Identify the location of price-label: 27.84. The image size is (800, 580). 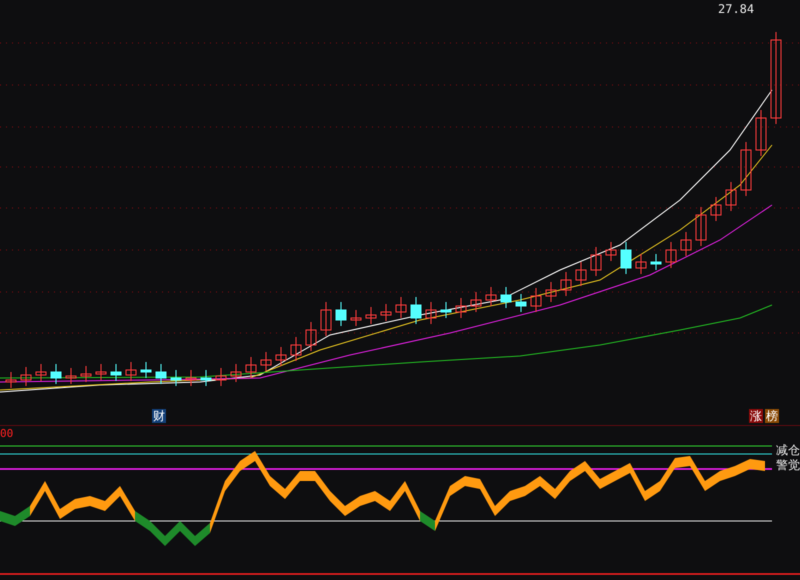
(736, 9).